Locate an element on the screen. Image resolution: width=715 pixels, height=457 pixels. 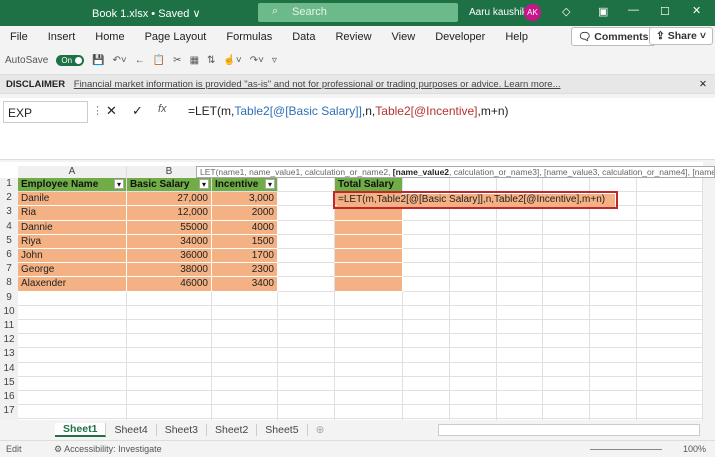
accessibility-status: Accessibility: Investigate is located at coordinates (113, 449).